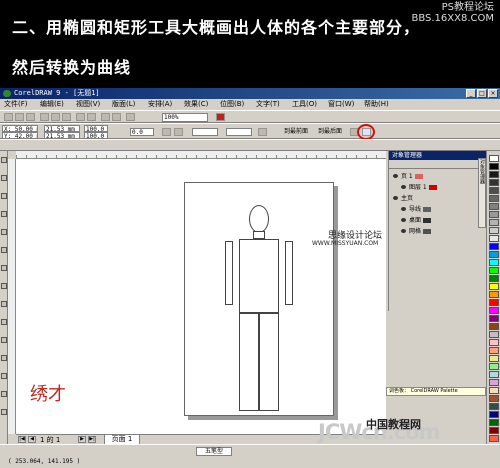 The width and height of the screenshot is (500, 468). I want to click on open-file-icon, so click(19, 117).